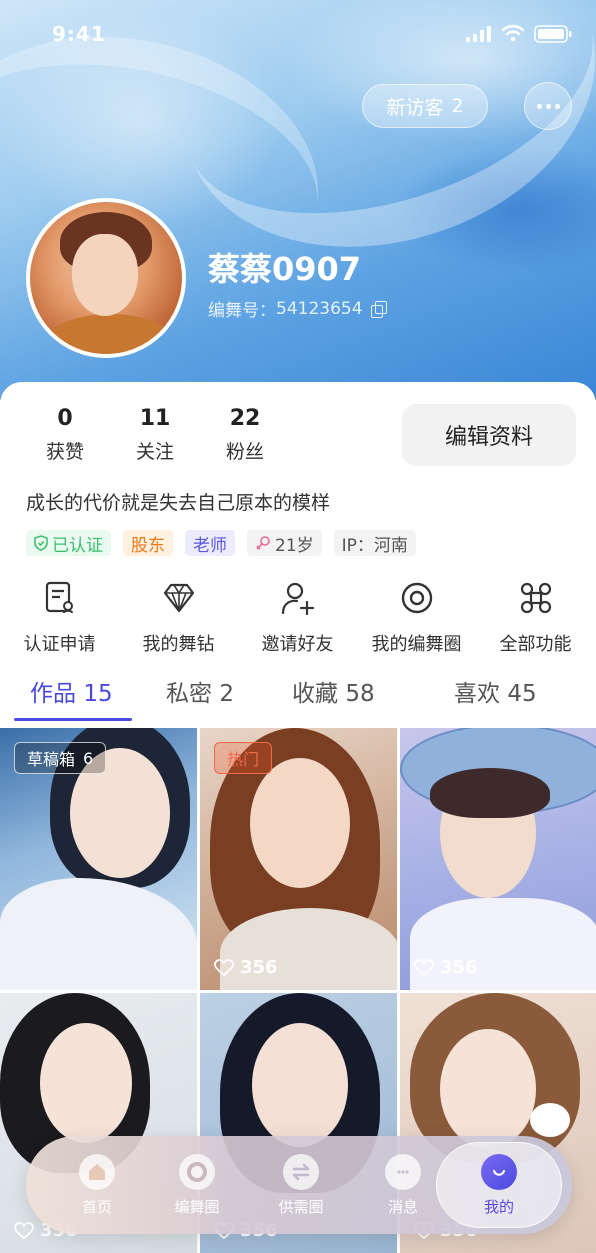  What do you see at coordinates (245, 435) in the screenshot?
I see `stat-followers: 22 粉丝` at bounding box center [245, 435].